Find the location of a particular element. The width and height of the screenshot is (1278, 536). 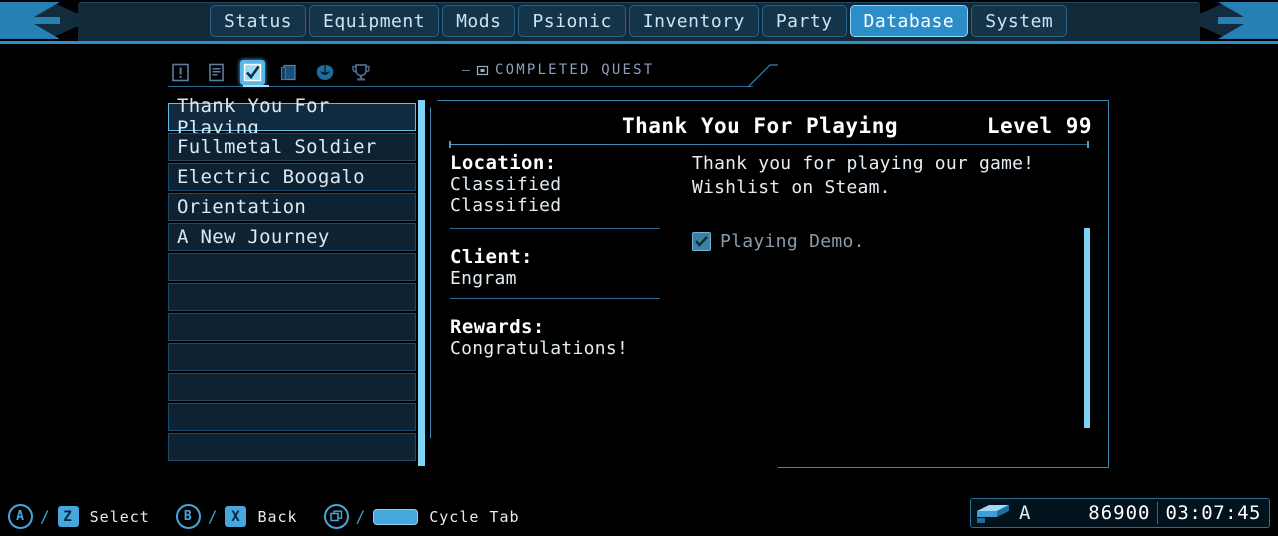

resource-hud: A 86900 03:07:45 is located at coordinates (1120, 513).